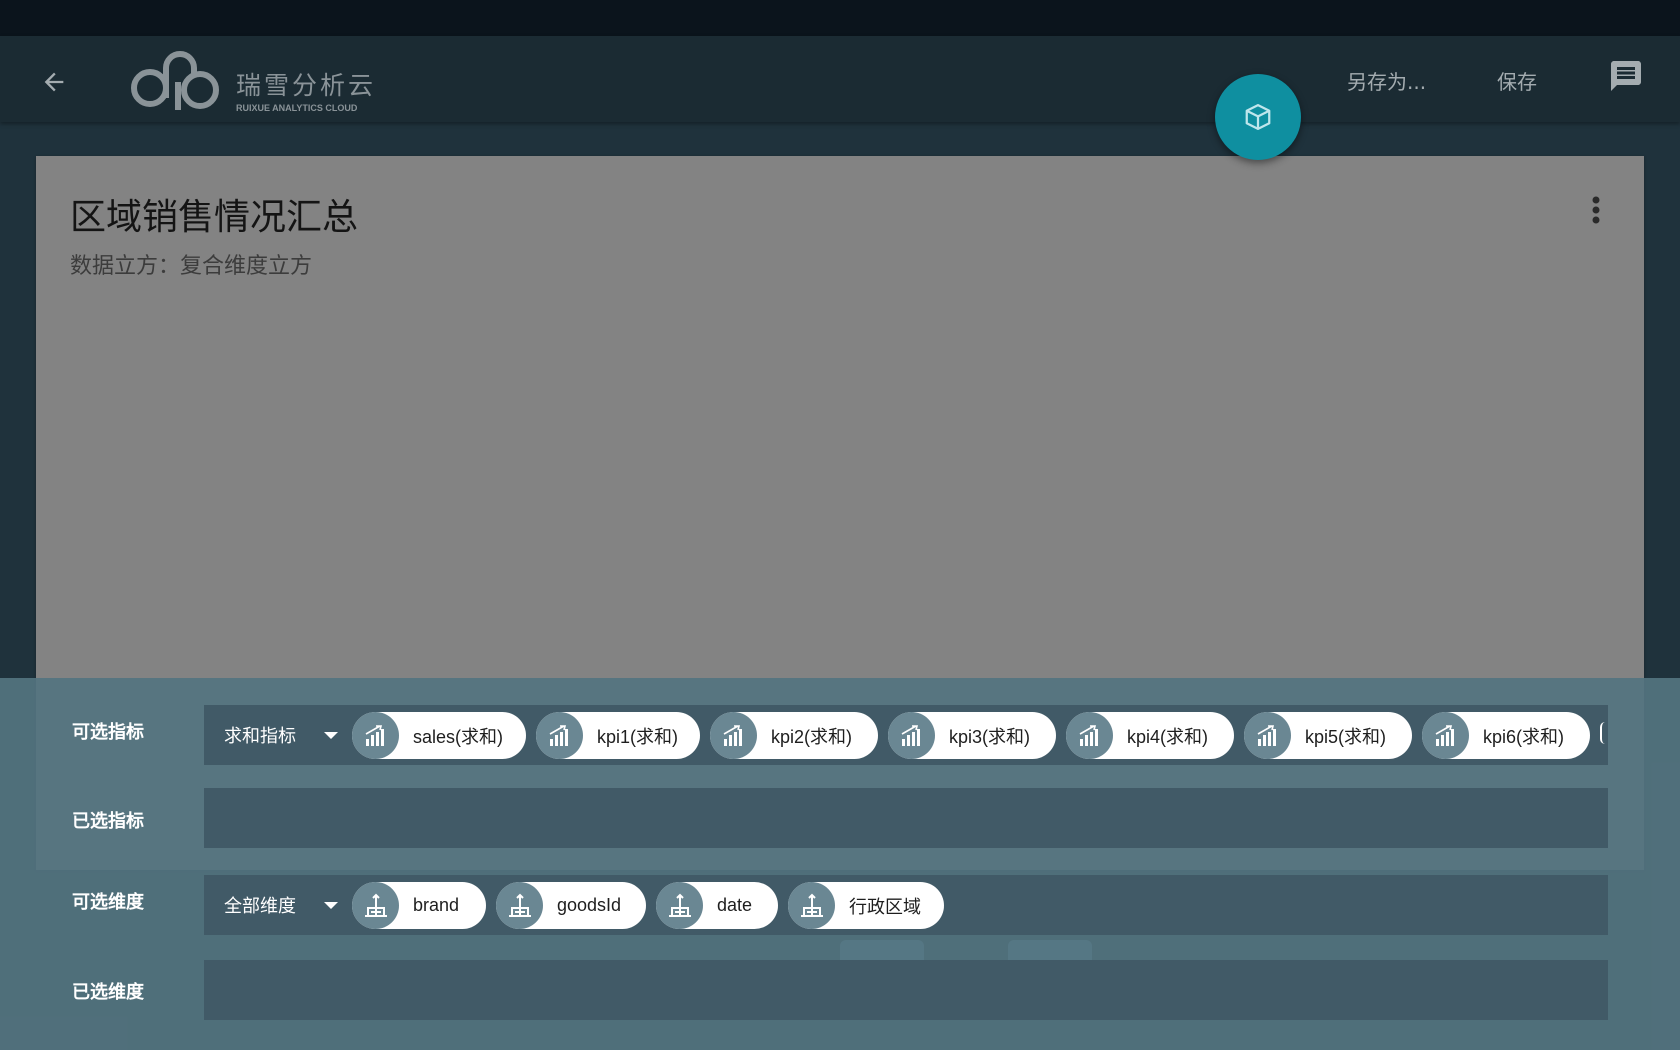  Describe the element at coordinates (436, 905) in the screenshot. I see `dimension-chip-label: brand` at that location.